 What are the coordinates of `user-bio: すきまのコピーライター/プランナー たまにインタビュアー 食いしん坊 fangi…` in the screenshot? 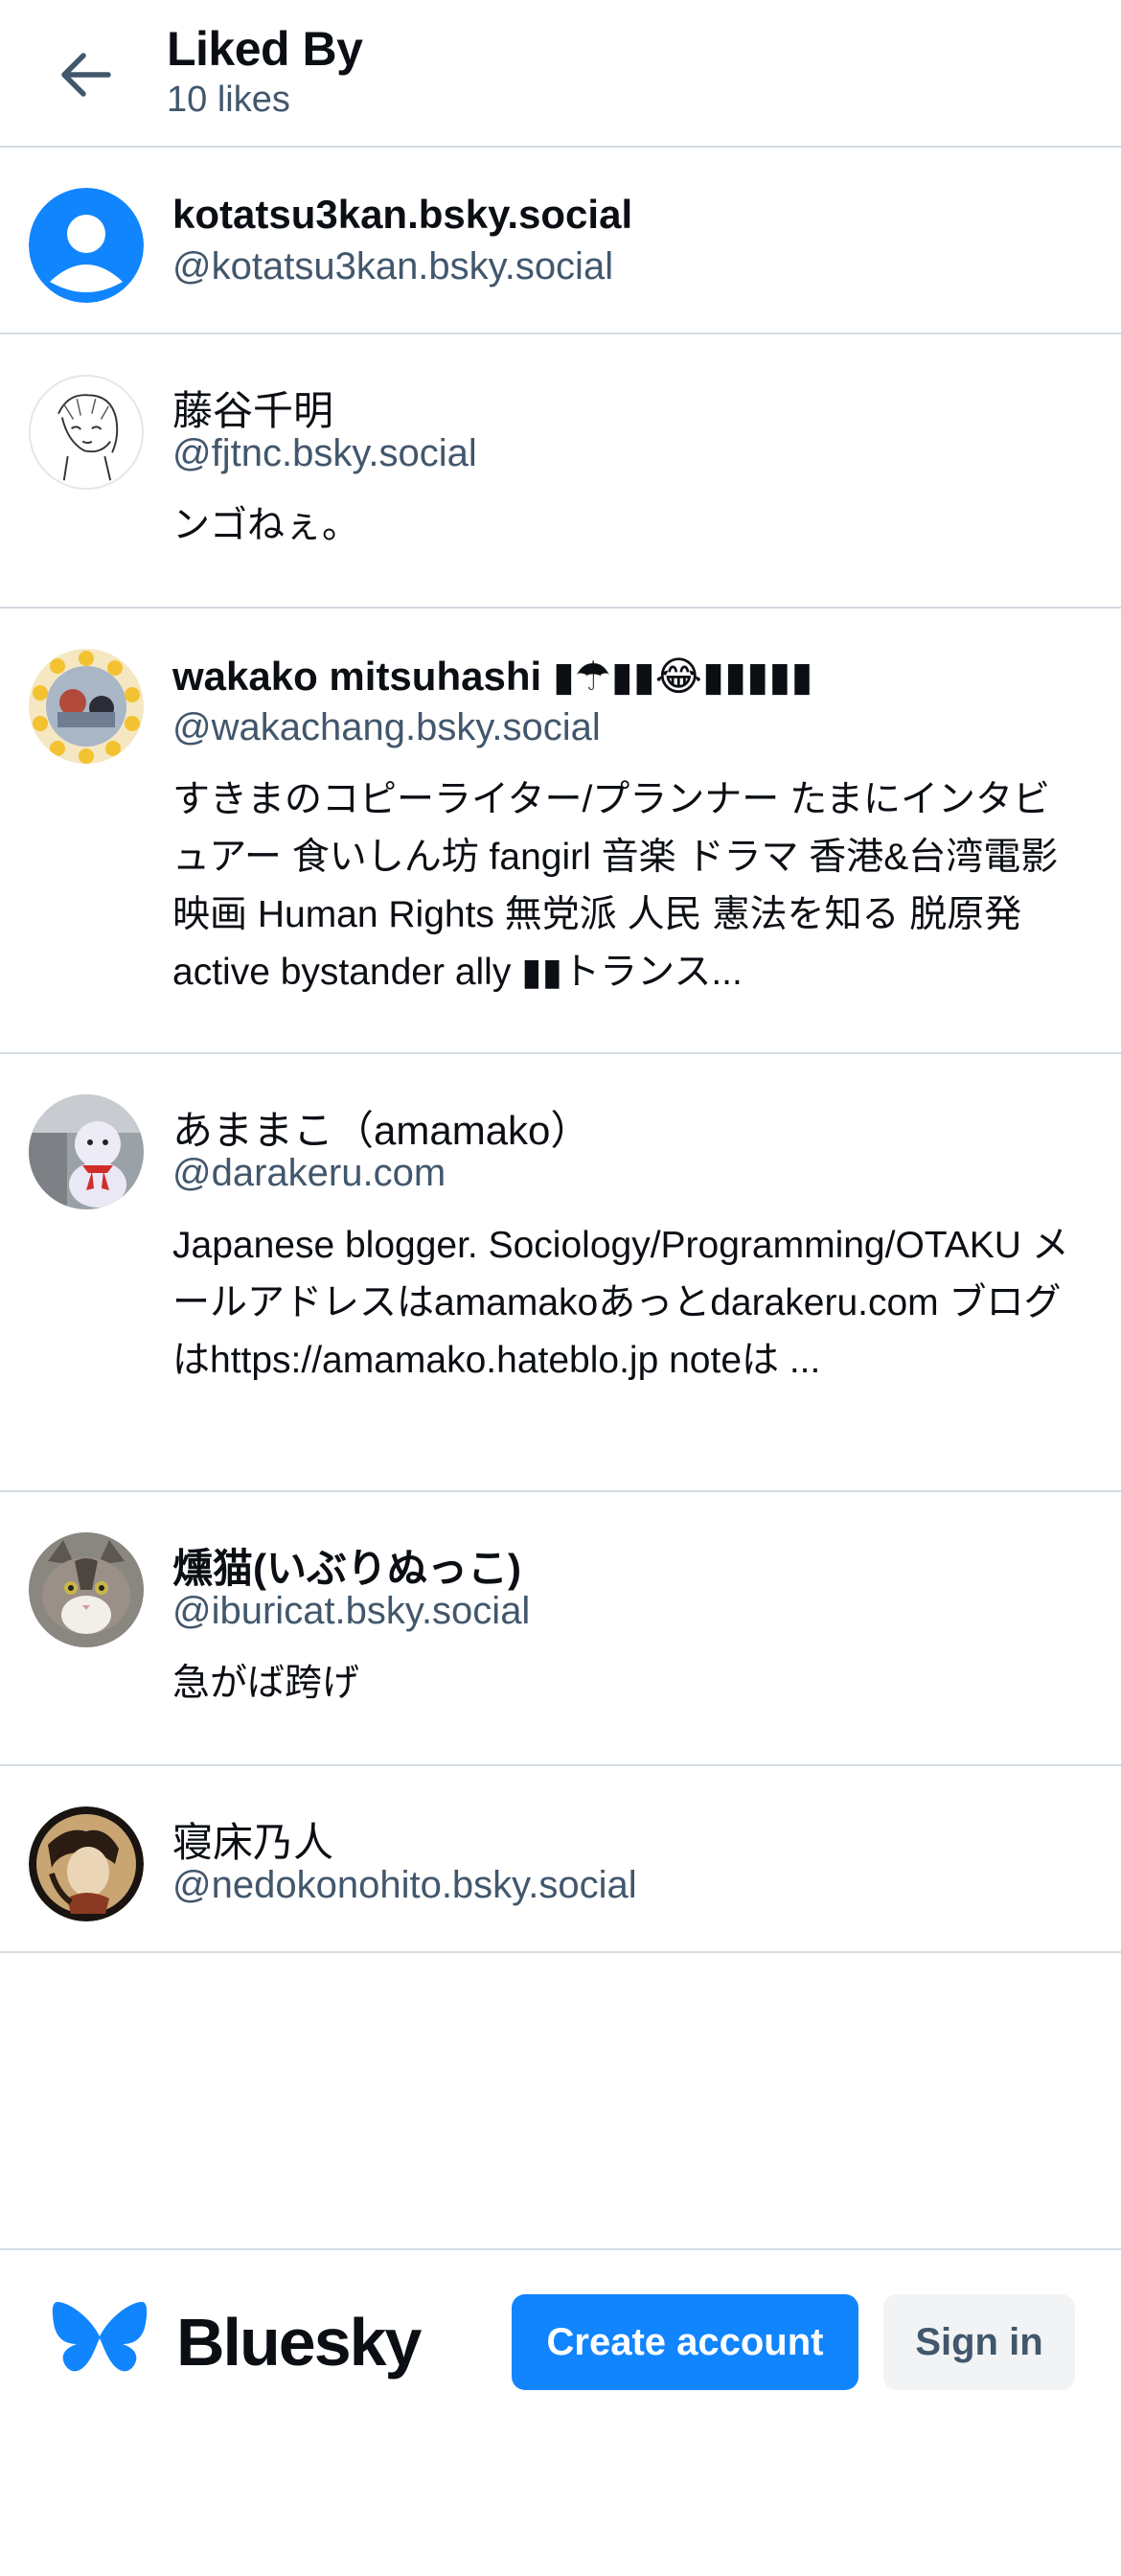 It's located at (616, 886).